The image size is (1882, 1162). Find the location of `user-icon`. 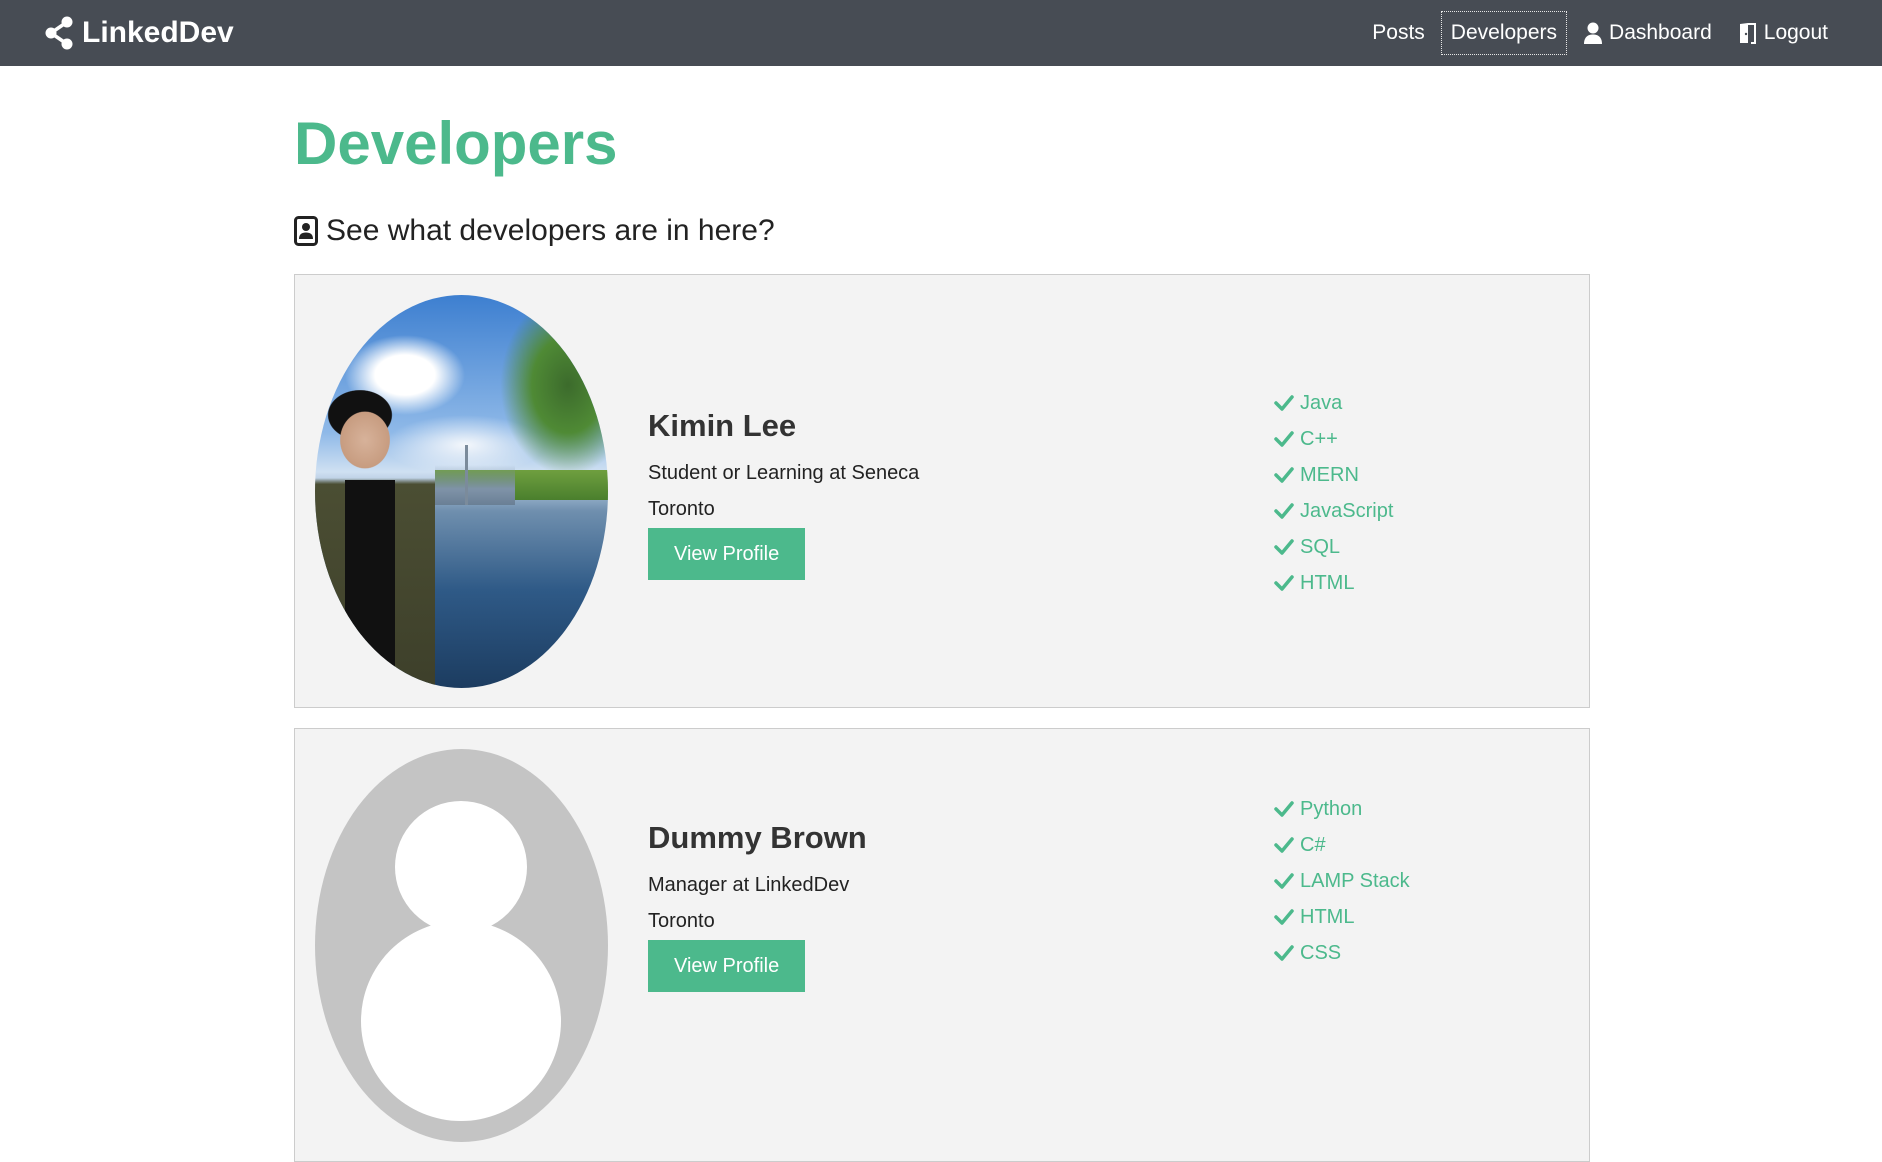

user-icon is located at coordinates (1593, 33).